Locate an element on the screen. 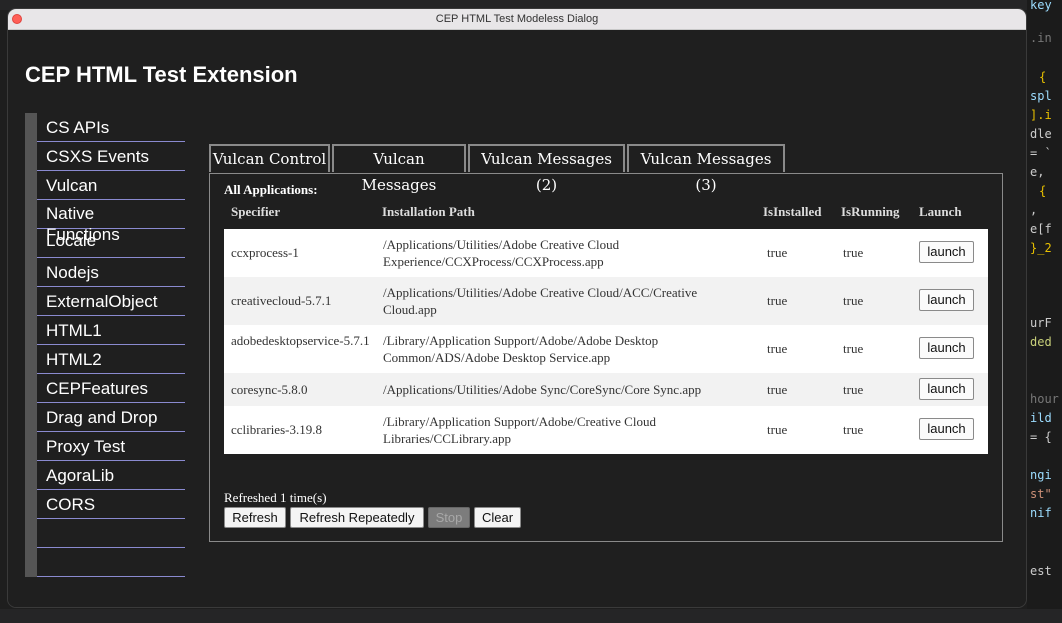 The width and height of the screenshot is (1062, 623). code-line: ild is located at coordinates (1041, 418).